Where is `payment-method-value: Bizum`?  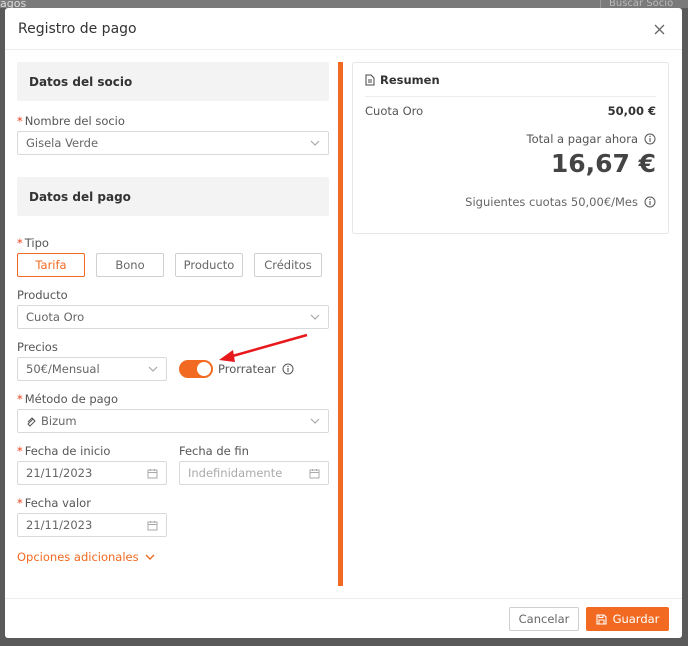
payment-method-value: Bizum is located at coordinates (59, 421).